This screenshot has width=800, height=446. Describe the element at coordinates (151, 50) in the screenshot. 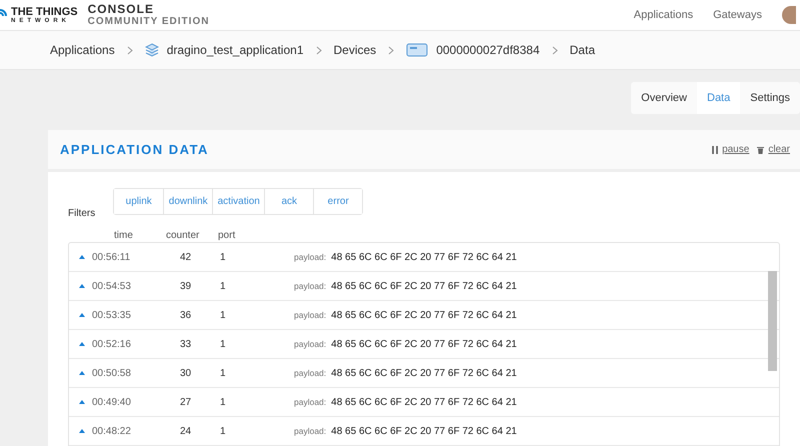

I see `layers-icon` at that location.